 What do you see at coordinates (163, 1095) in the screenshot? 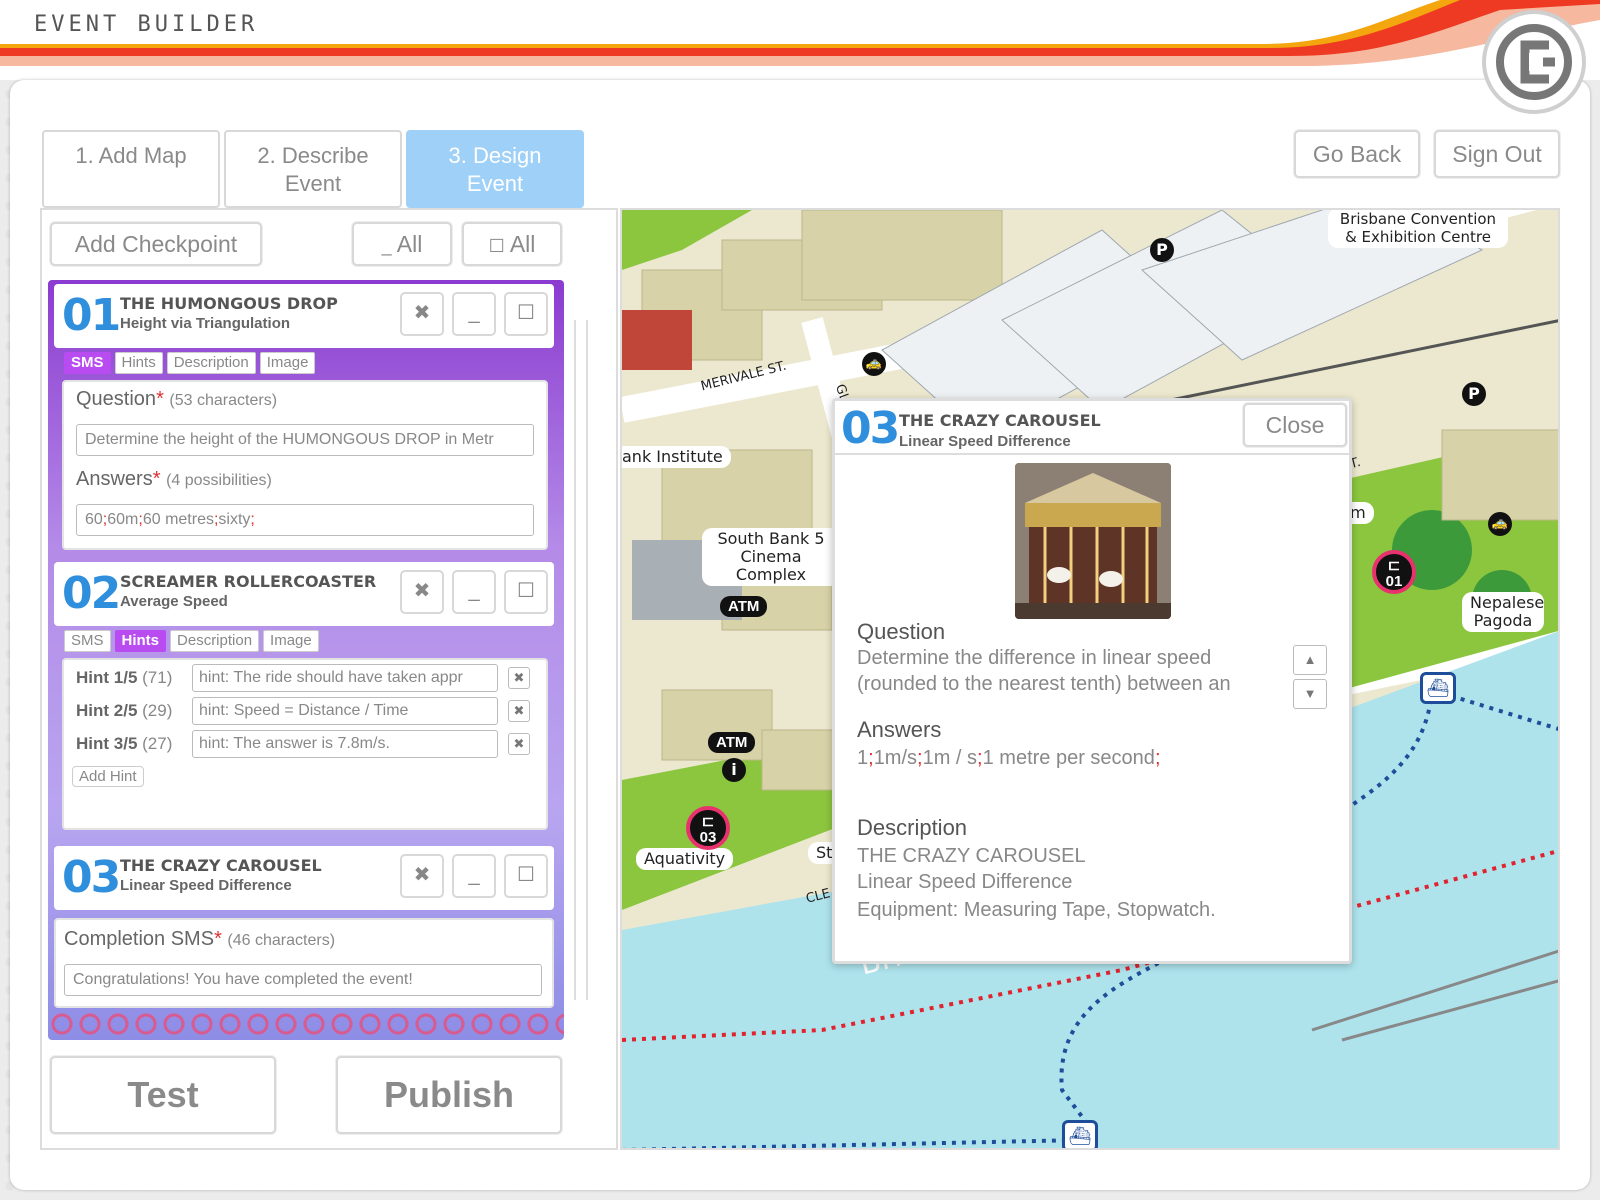
I see `test-button: Test` at bounding box center [163, 1095].